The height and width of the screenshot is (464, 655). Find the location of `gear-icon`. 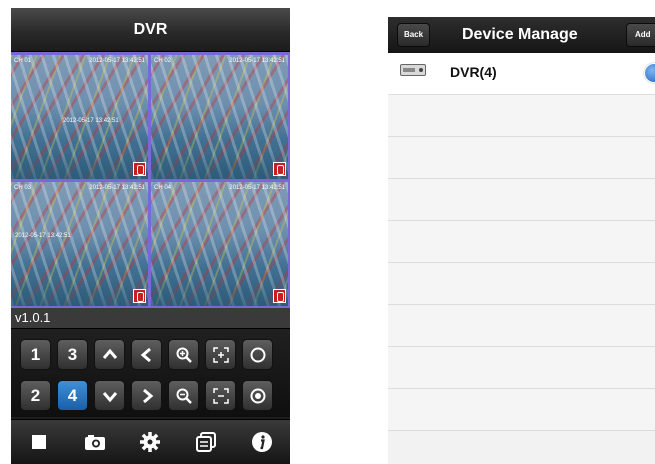

gear-icon is located at coordinates (150, 442).